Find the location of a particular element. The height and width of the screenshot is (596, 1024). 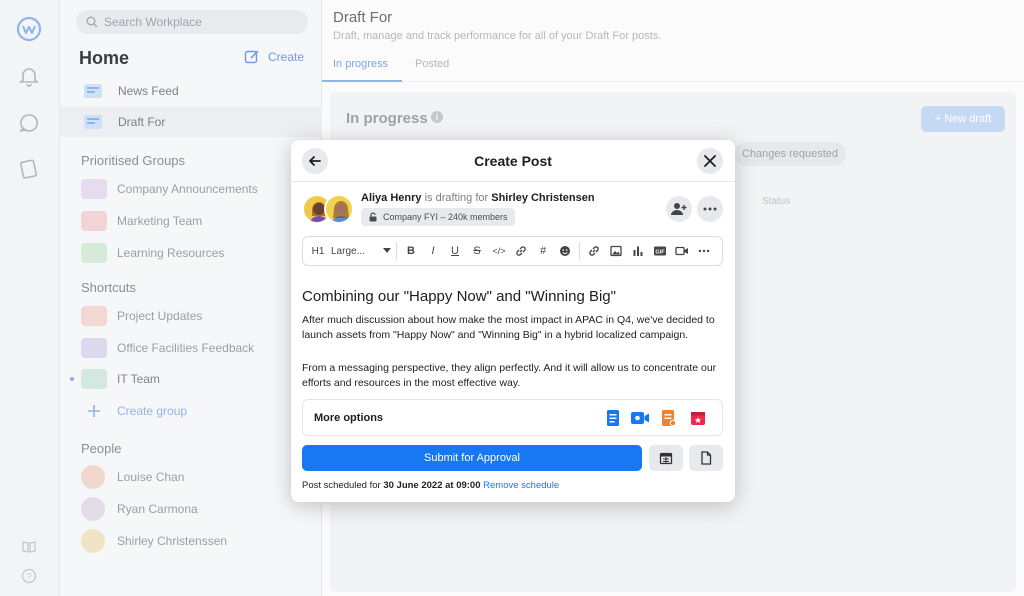

create-group-label: Create group is located at coordinates (152, 411).